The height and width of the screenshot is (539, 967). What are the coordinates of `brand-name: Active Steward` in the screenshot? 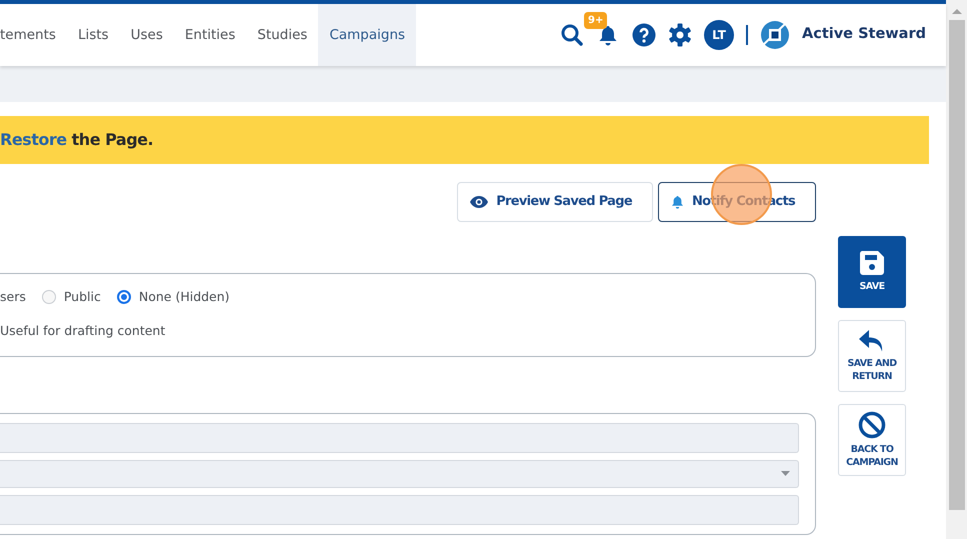 It's located at (864, 34).